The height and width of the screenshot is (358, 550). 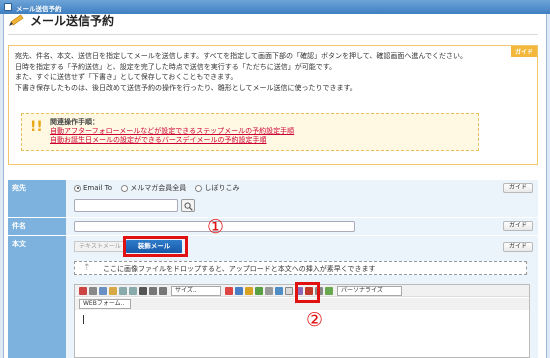 What do you see at coordinates (74, 122) in the screenshot?
I see `procedure-title: 関連操作手順：` at bounding box center [74, 122].